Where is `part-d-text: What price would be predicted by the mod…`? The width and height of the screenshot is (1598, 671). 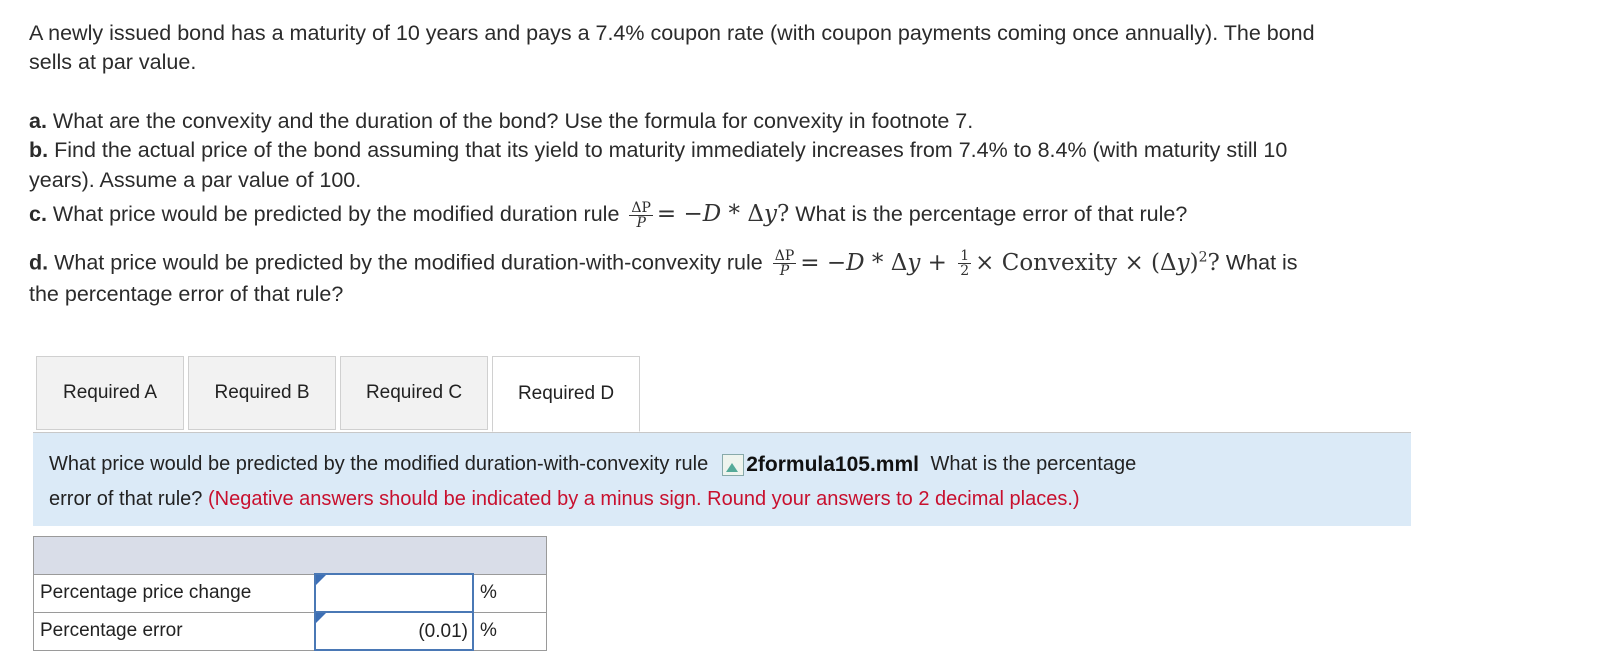
part-d-text: What price would be predicted by the mod… is located at coordinates (405, 262).